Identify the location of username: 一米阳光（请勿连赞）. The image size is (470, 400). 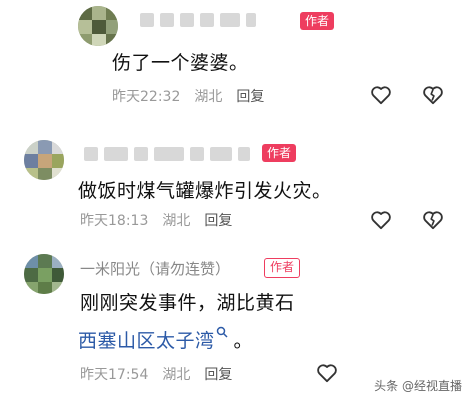
(155, 268).